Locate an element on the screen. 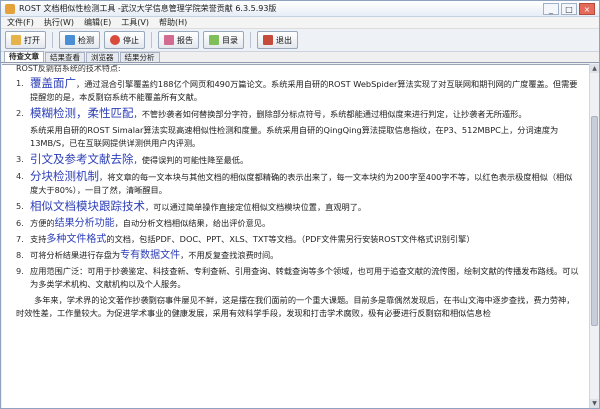 Image resolution: width=600 pixels, height=409 pixels. open-button: 打开 is located at coordinates (25, 40).